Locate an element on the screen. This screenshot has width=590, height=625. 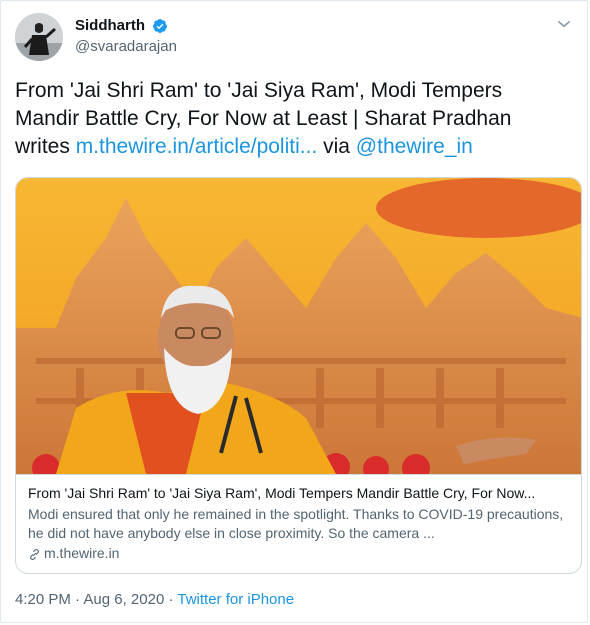
card-domain: m.thewire.in is located at coordinates (300, 553).